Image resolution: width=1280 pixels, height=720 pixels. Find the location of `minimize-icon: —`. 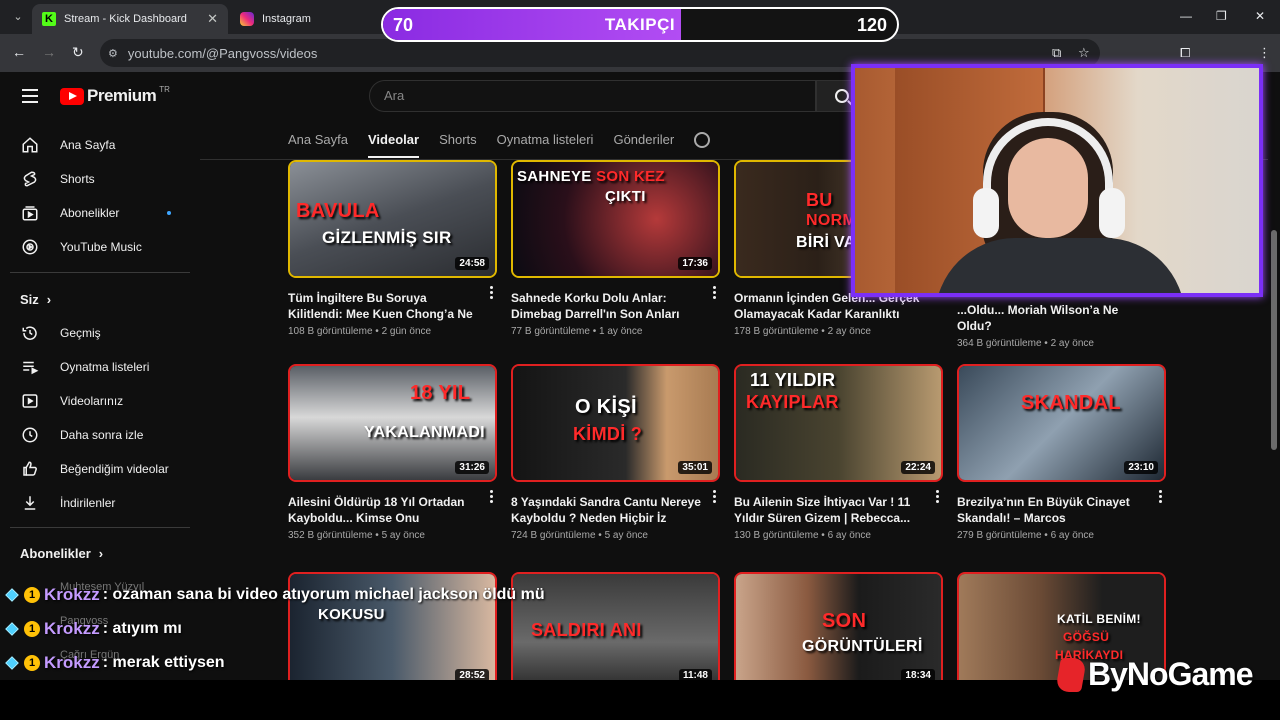

minimize-icon: — is located at coordinates (1186, 16).